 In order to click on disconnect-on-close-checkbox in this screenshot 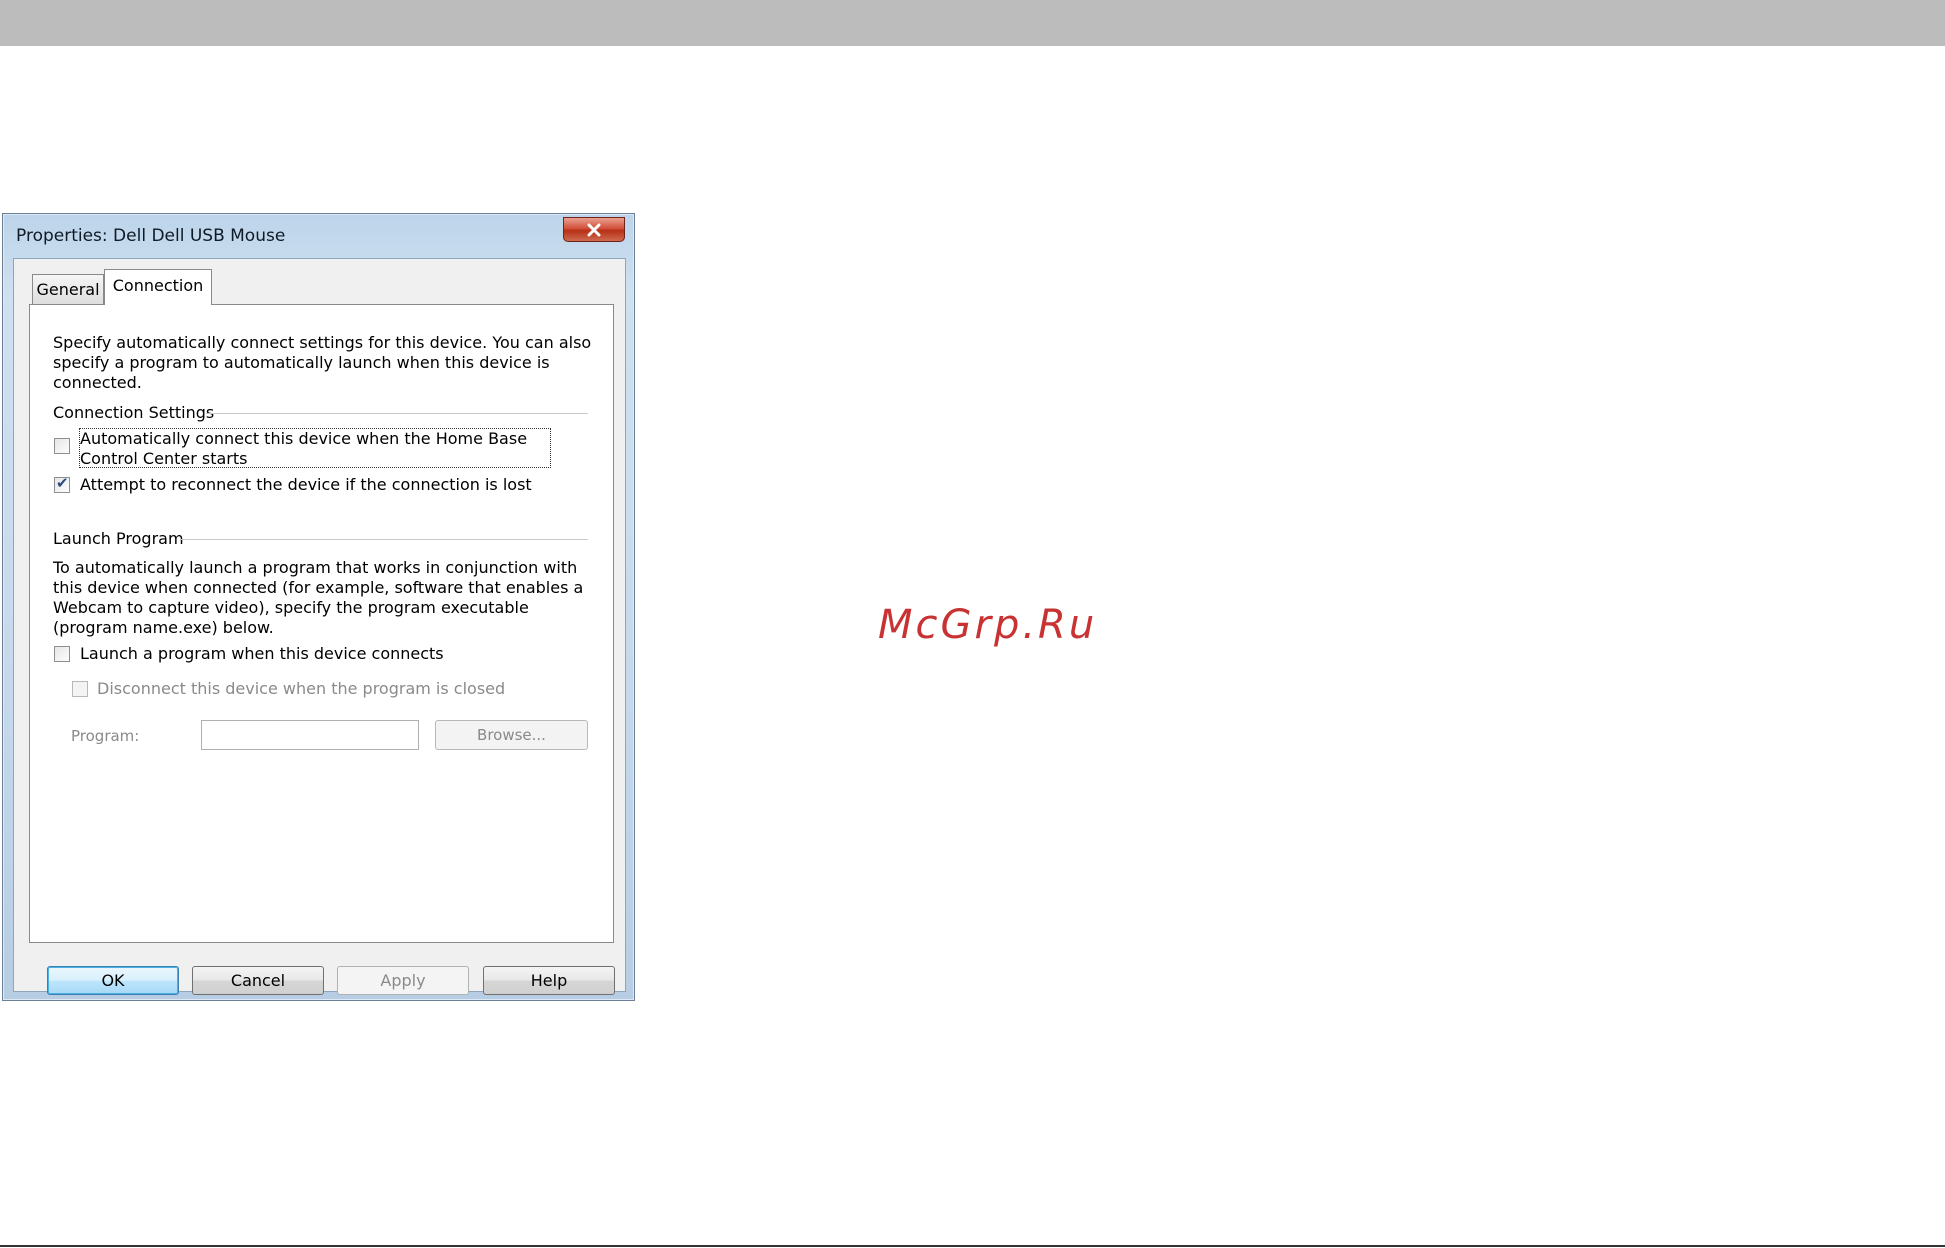, I will do `click(80, 689)`.